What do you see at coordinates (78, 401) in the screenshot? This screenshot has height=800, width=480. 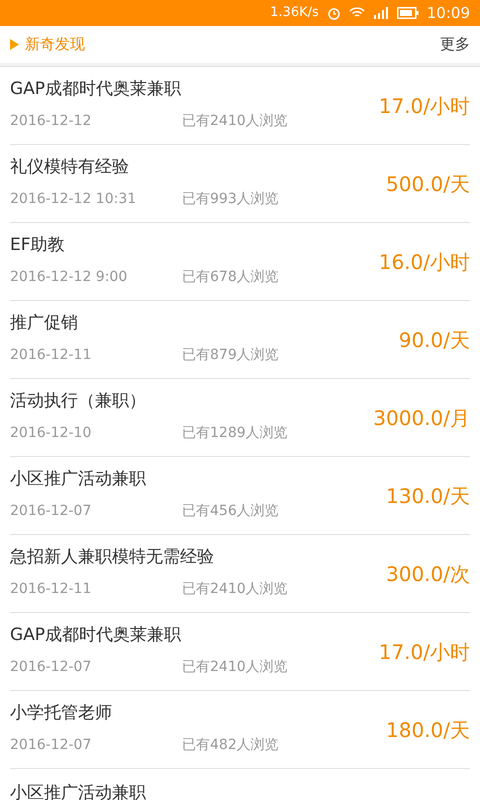 I see `job-title: 活动执行（兼职）` at bounding box center [78, 401].